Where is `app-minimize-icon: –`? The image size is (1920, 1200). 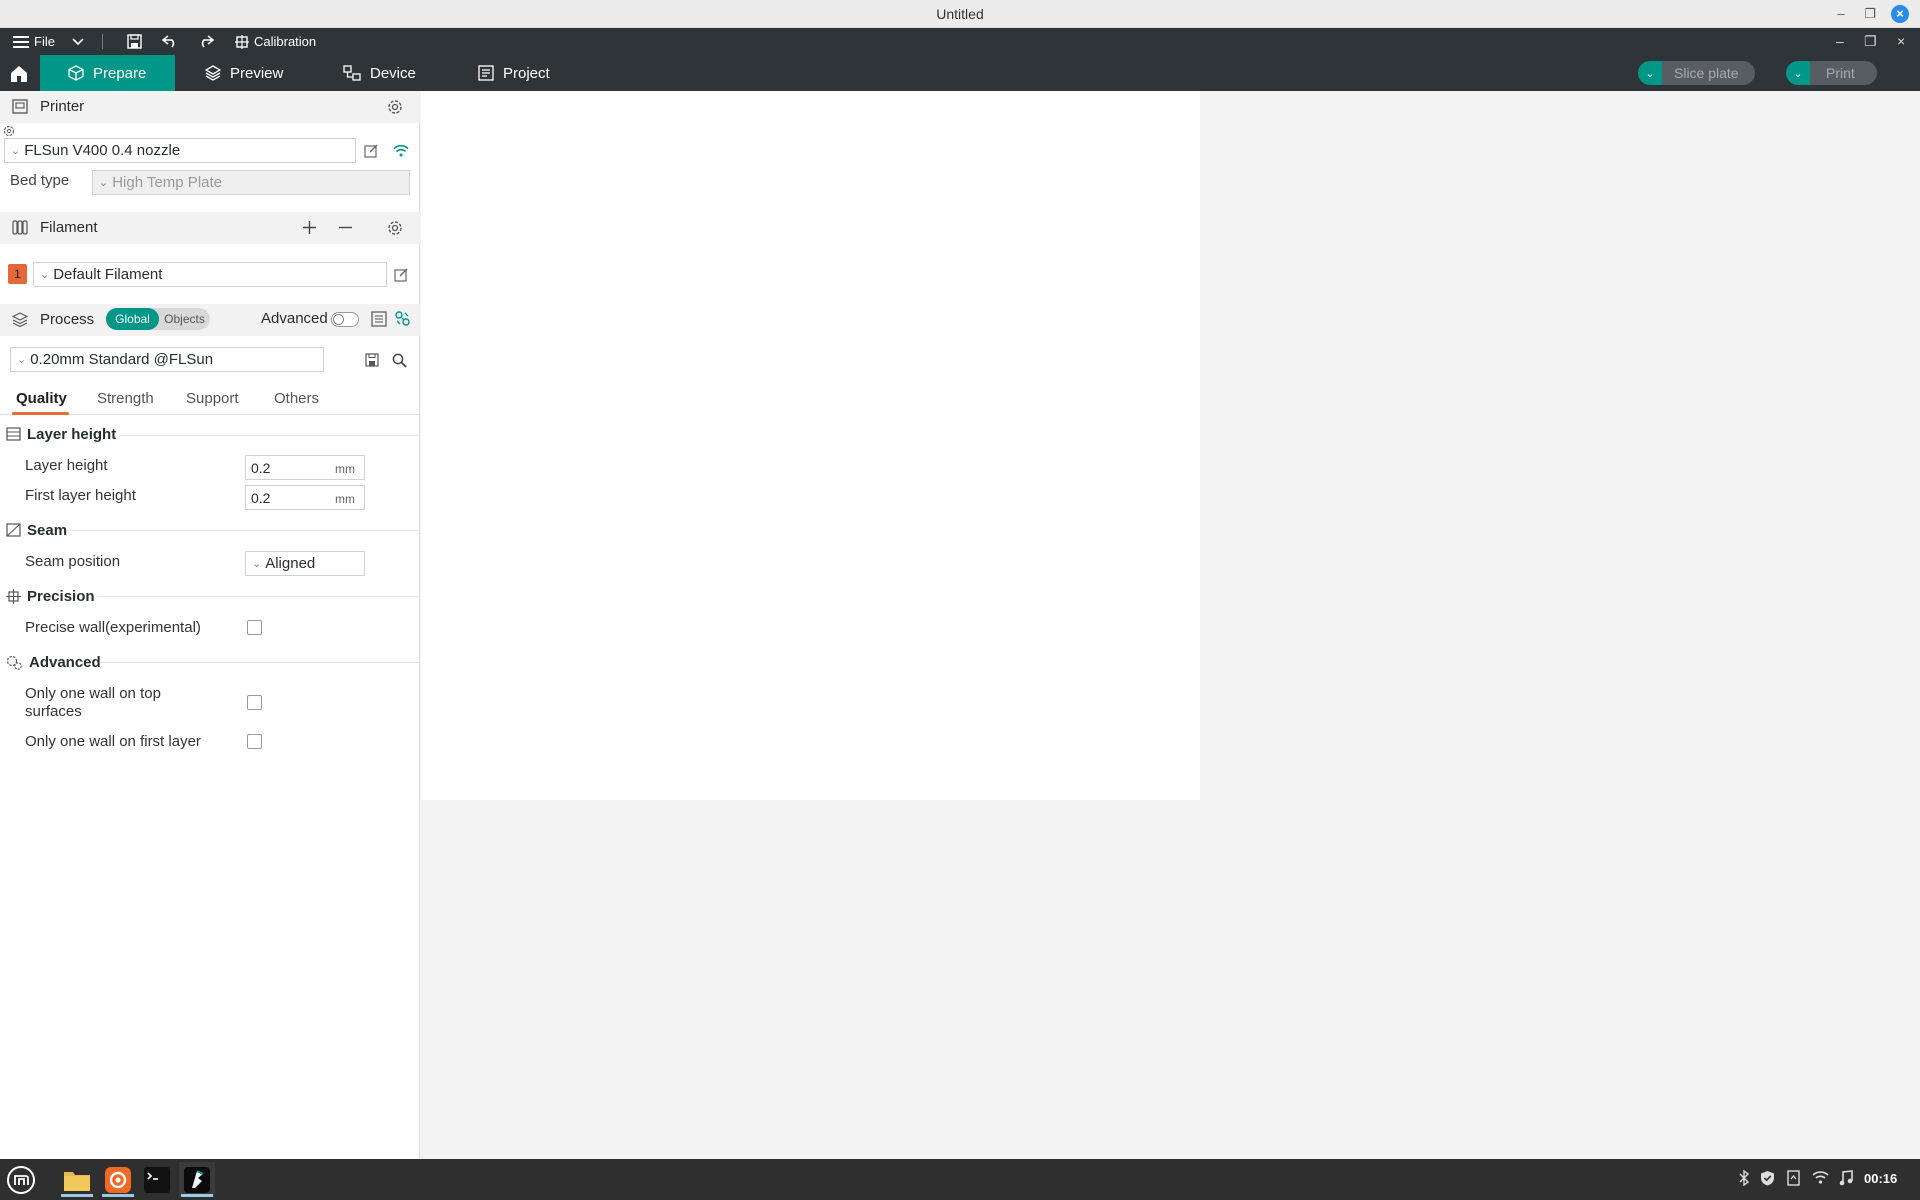 app-minimize-icon: – is located at coordinates (1840, 41).